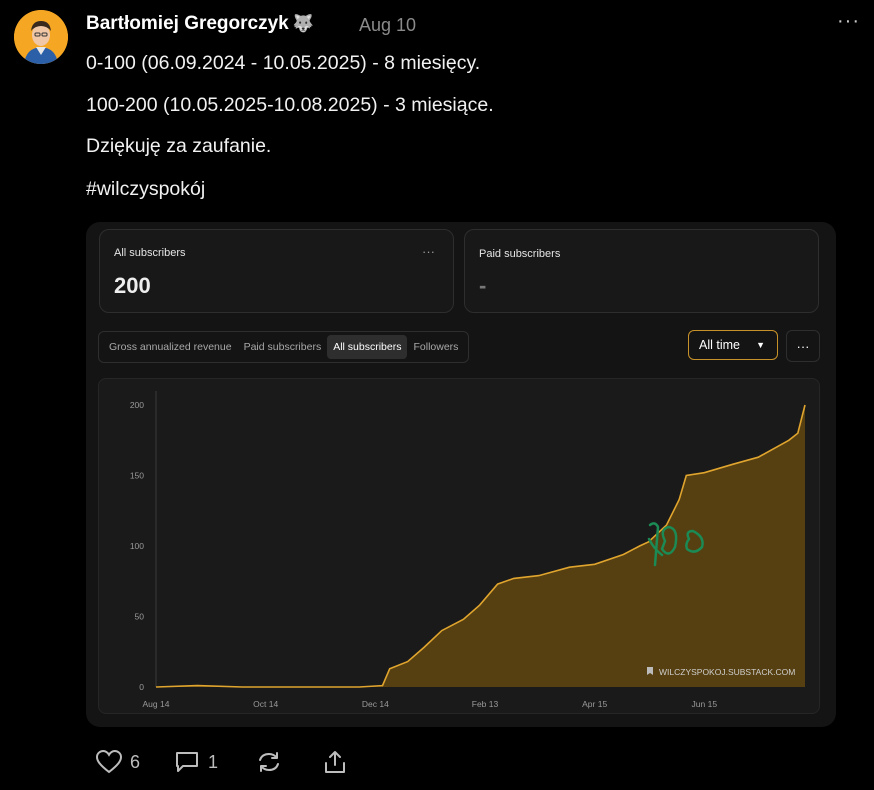 The height and width of the screenshot is (790, 874). I want to click on restack-icon, so click(269, 762).